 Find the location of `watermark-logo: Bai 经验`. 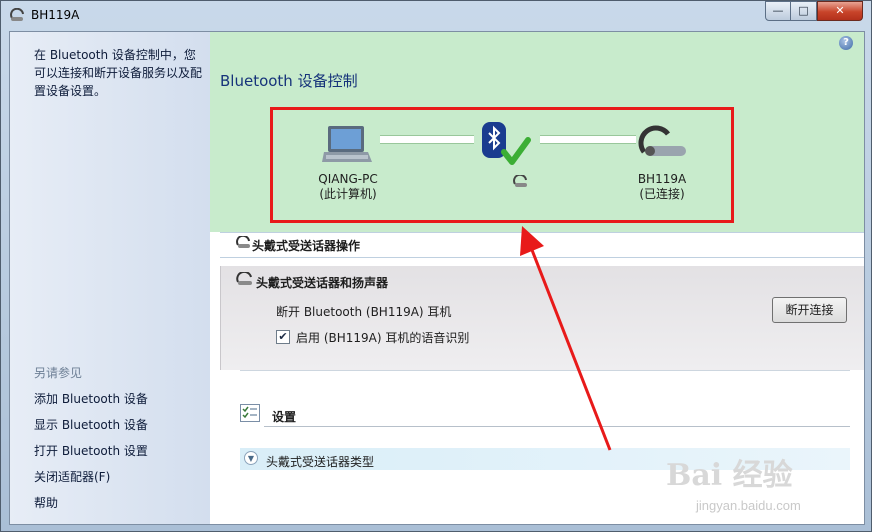

watermark-logo: Bai 经验 is located at coordinates (729, 475).